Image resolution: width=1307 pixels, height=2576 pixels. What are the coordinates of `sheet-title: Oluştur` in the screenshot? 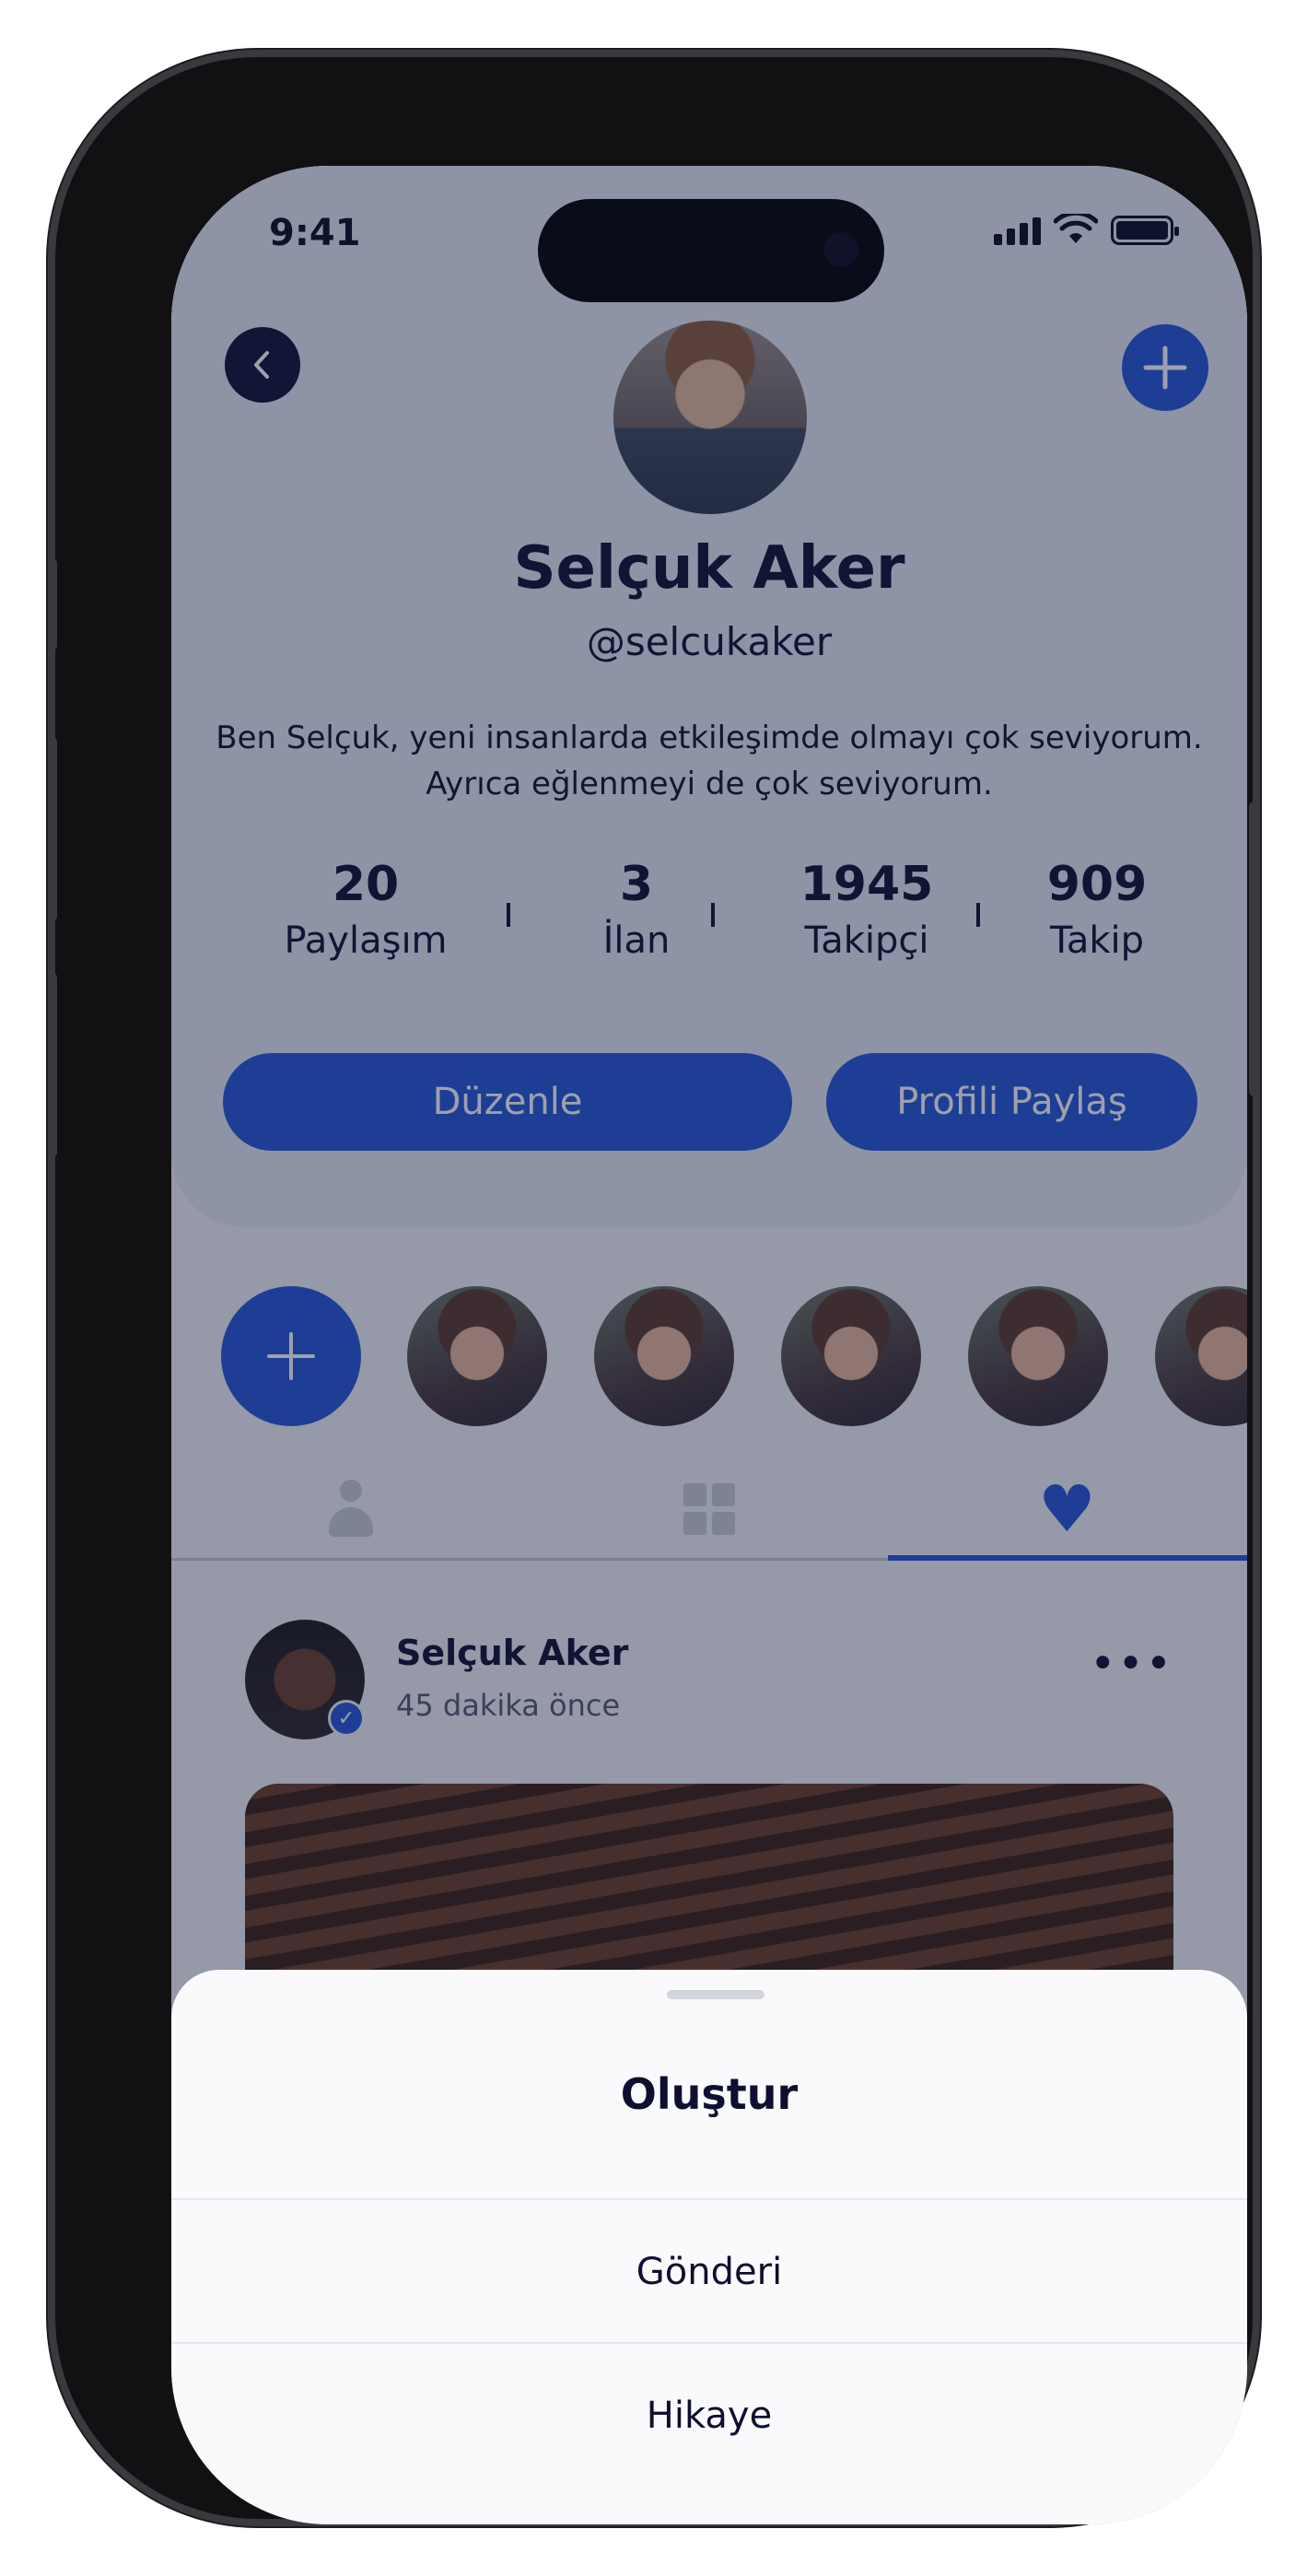 It's located at (710, 2094).